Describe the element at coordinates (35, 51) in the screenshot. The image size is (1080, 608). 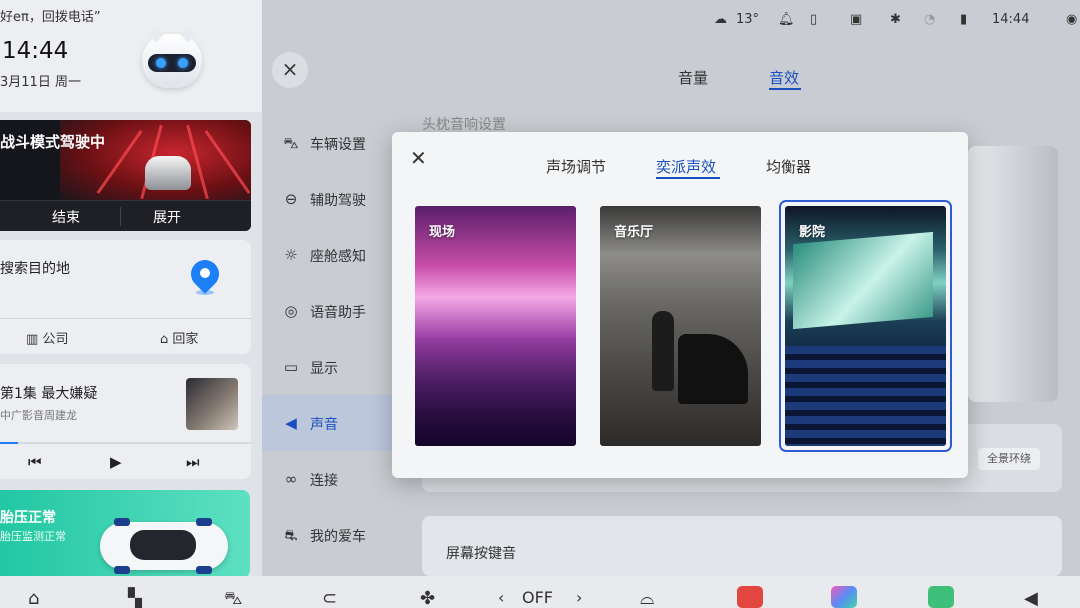
I see `clock-time: 14:44` at that location.